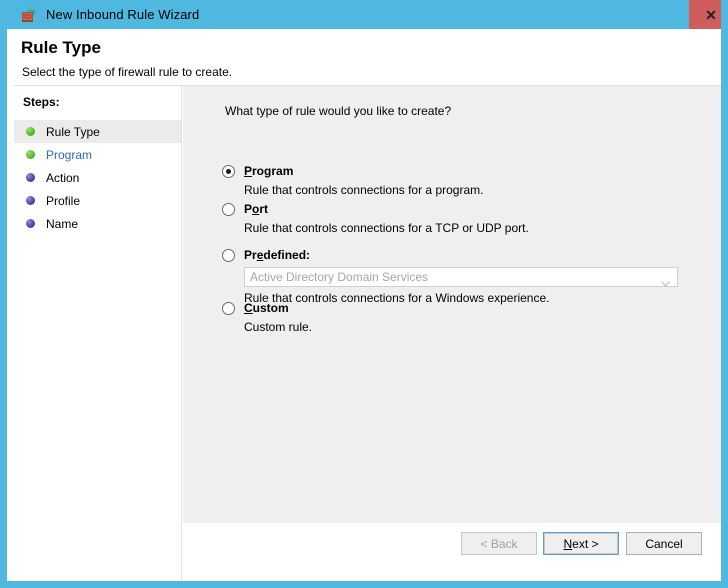 The height and width of the screenshot is (588, 728). I want to click on sidebar-item-label: Profile, so click(63, 200).